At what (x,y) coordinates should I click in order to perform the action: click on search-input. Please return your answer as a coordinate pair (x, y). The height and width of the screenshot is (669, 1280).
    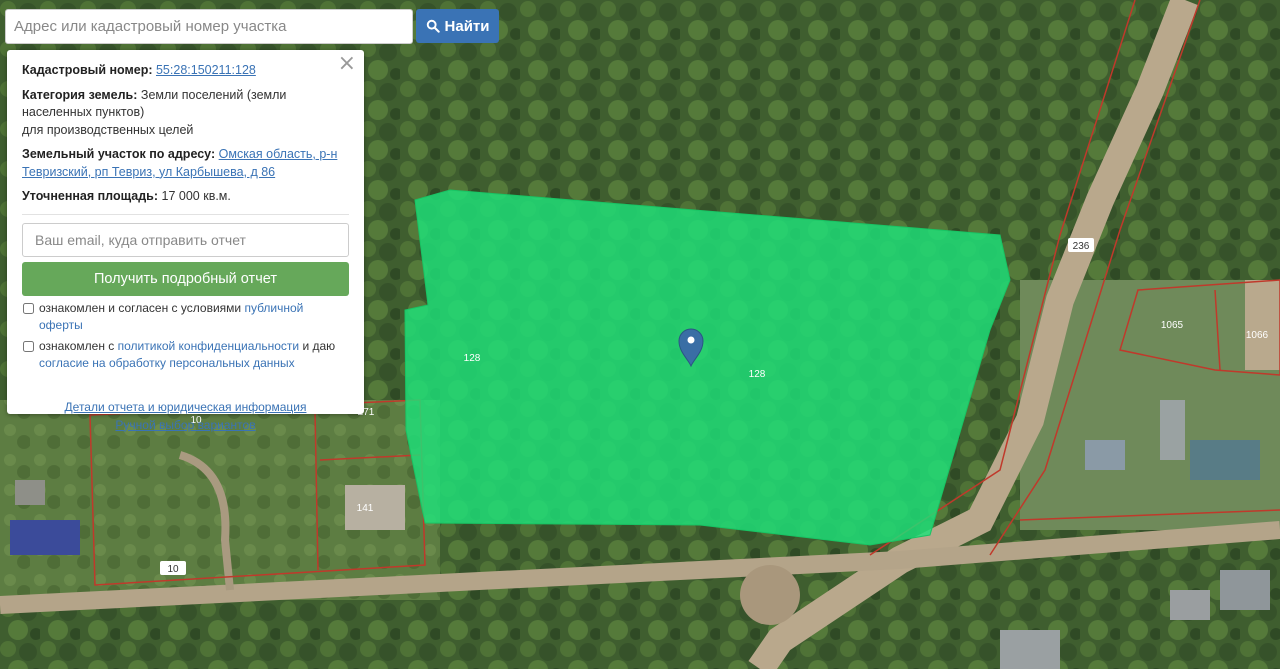
    Looking at the image, I should click on (209, 26).